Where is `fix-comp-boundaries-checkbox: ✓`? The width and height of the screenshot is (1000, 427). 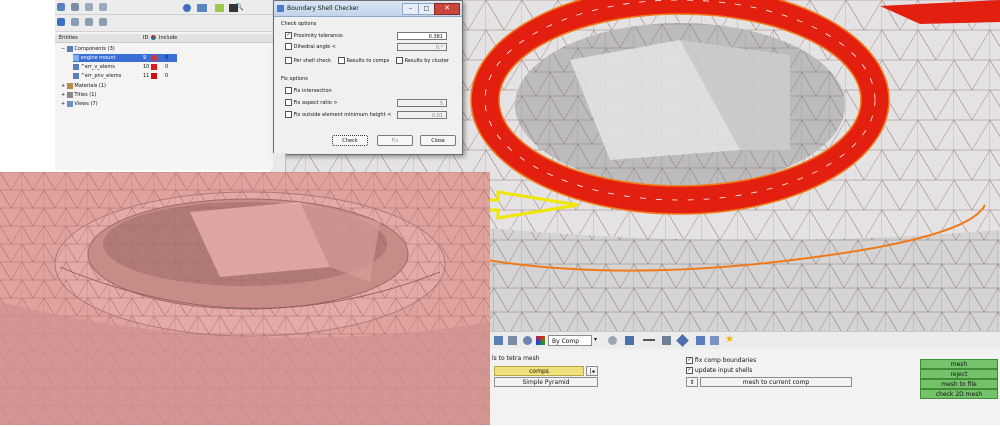 fix-comp-boundaries-checkbox: ✓ is located at coordinates (689, 360).